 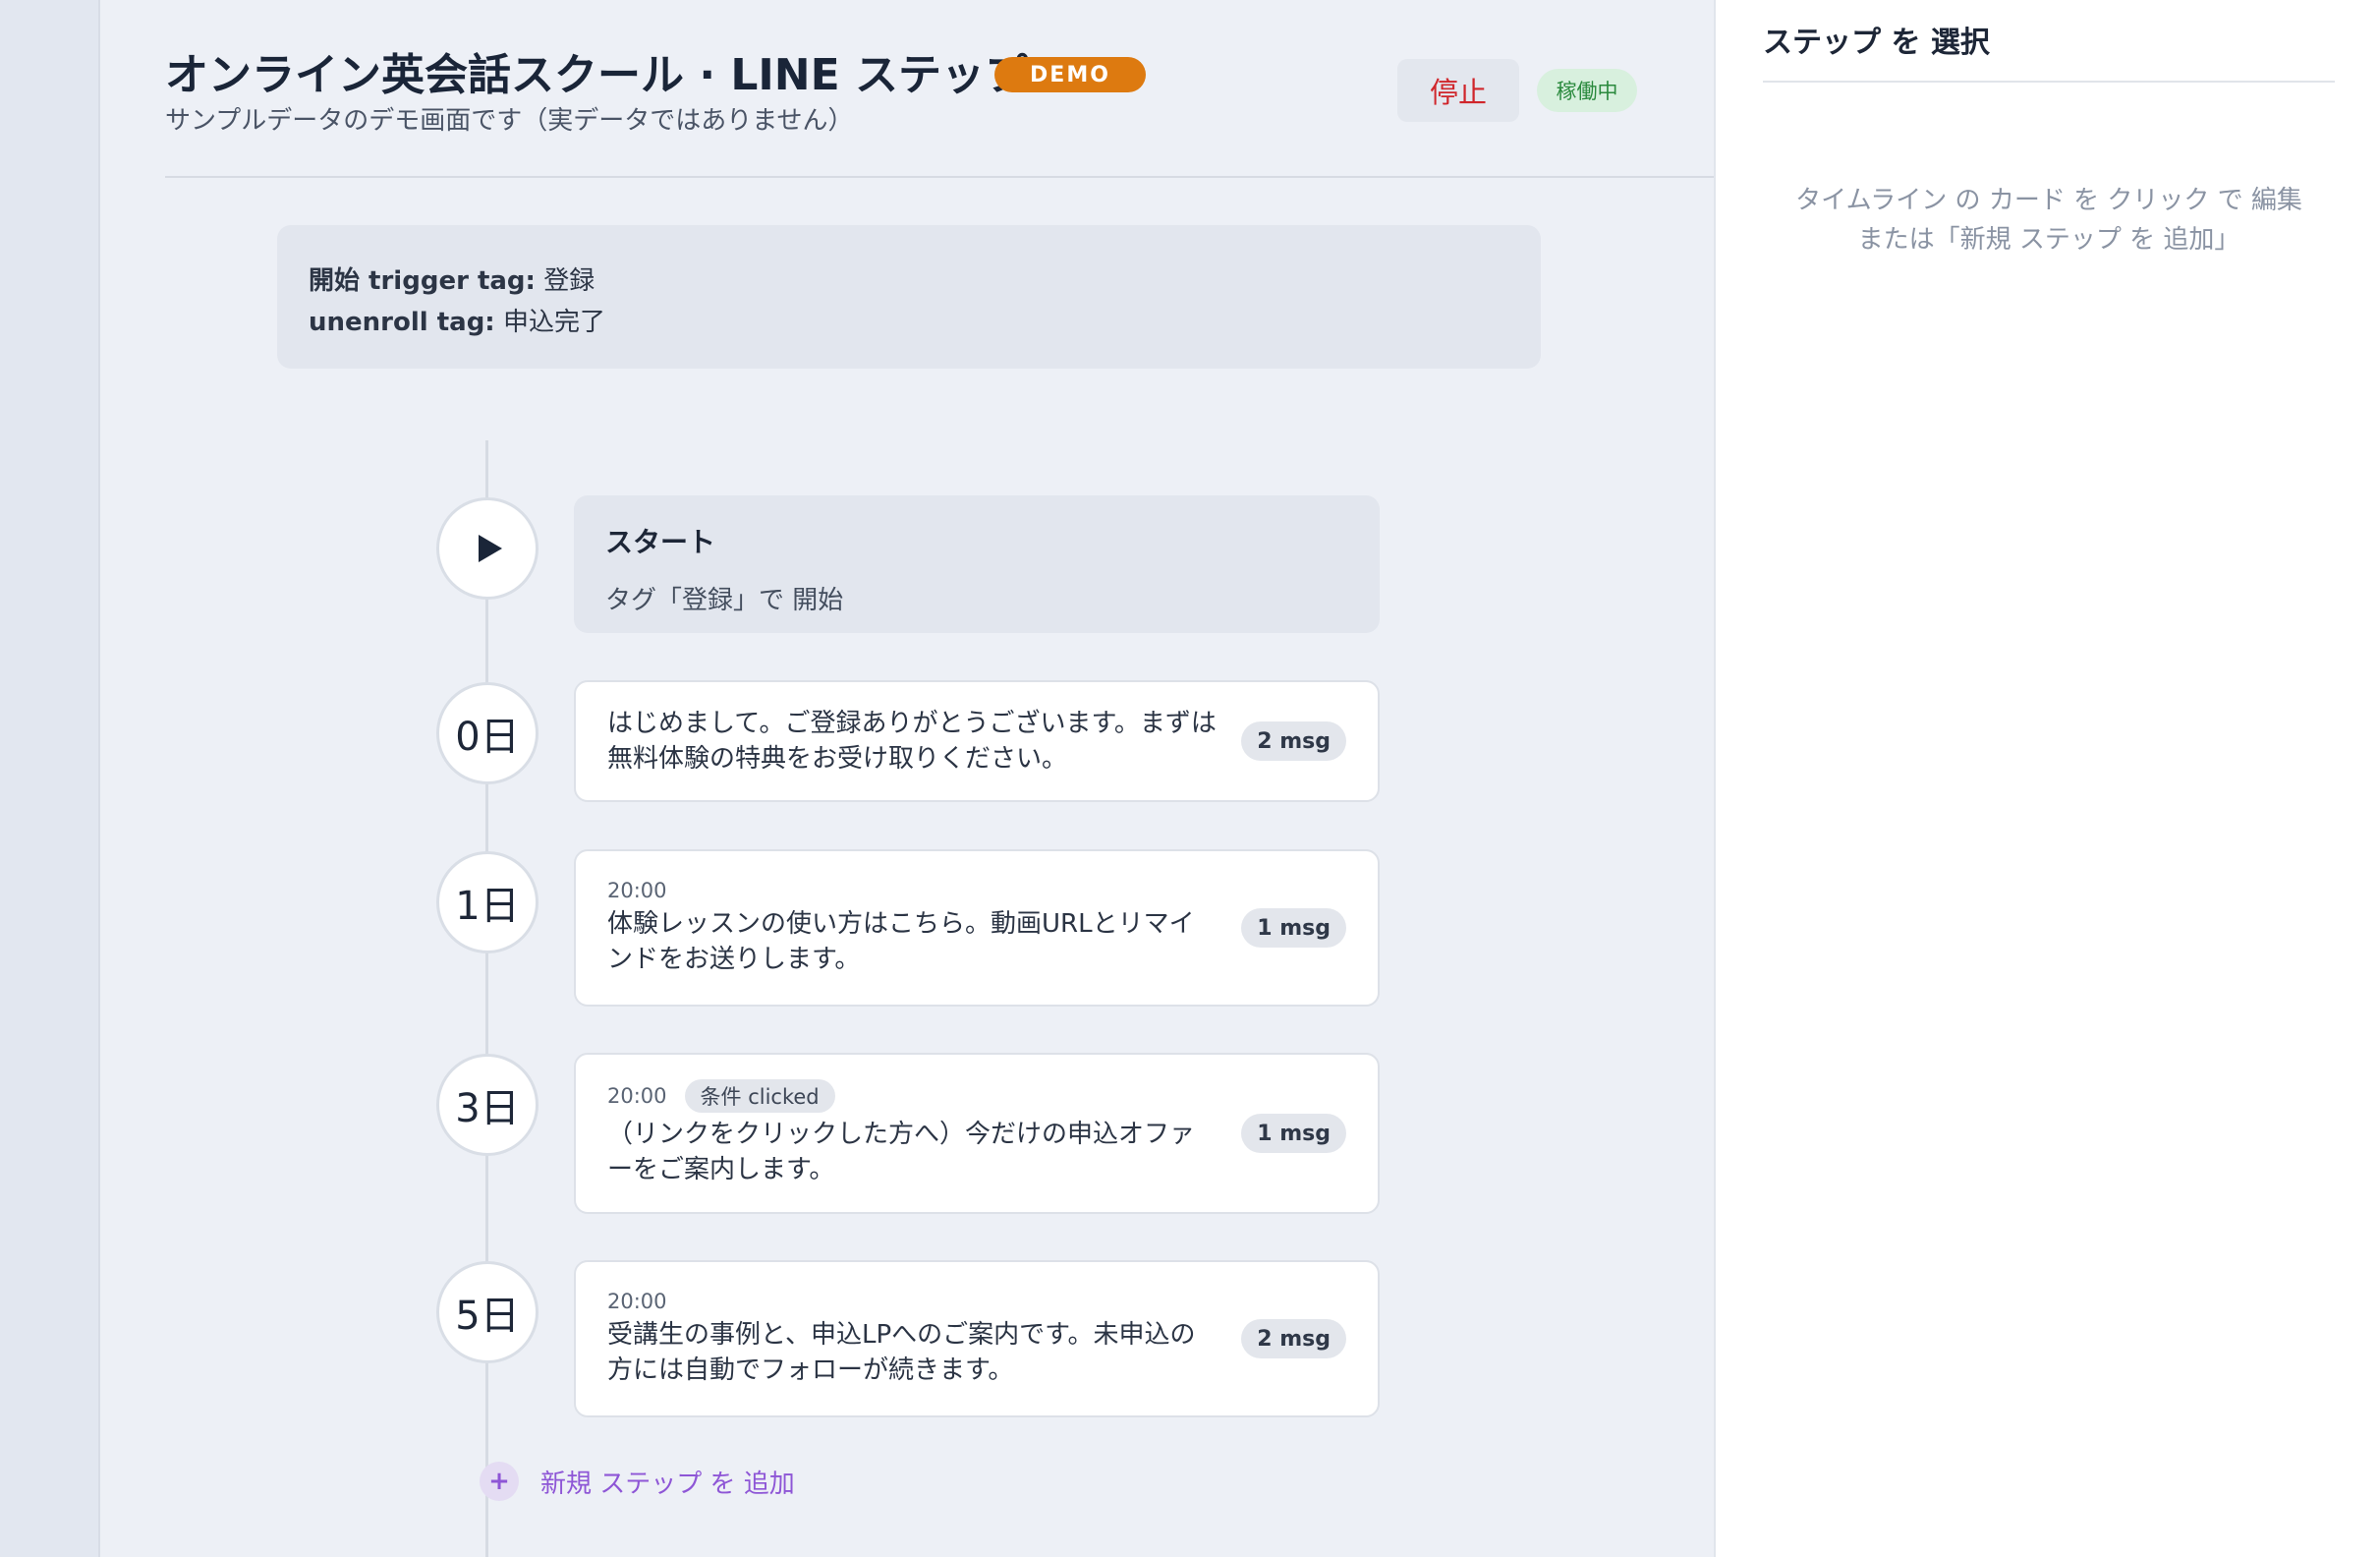 I want to click on panel-hint-line-2: または「新規 ステップ を 追加」, so click(x=2048, y=240).